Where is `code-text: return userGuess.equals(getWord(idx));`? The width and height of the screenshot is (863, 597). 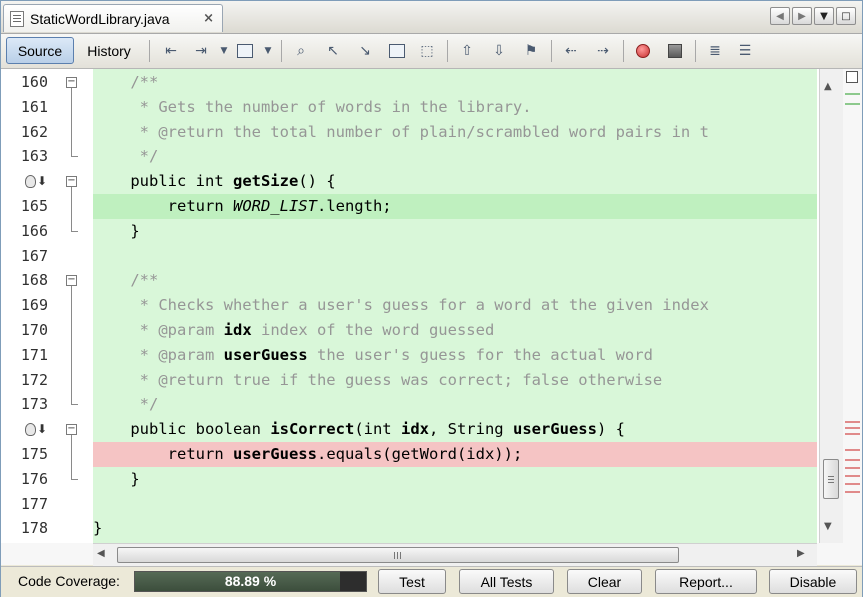 code-text: return userGuess.equals(getWord(idx)); is located at coordinates (455, 454).